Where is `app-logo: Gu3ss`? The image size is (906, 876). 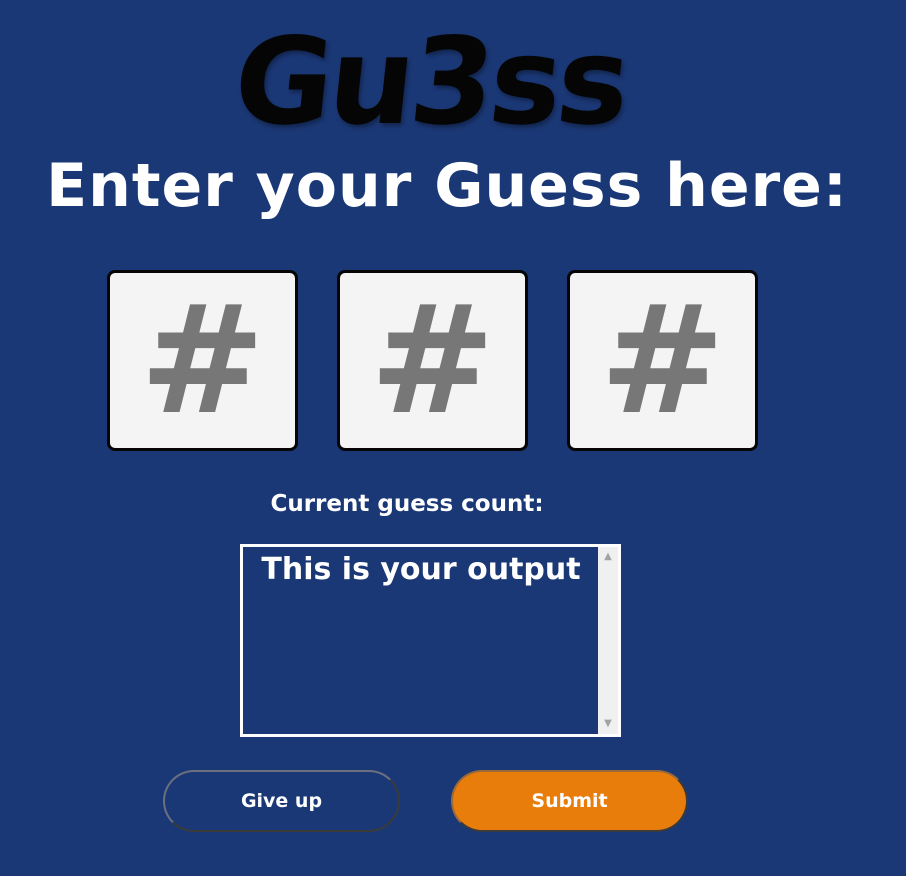 app-logo: Gu3ss is located at coordinates (430, 82).